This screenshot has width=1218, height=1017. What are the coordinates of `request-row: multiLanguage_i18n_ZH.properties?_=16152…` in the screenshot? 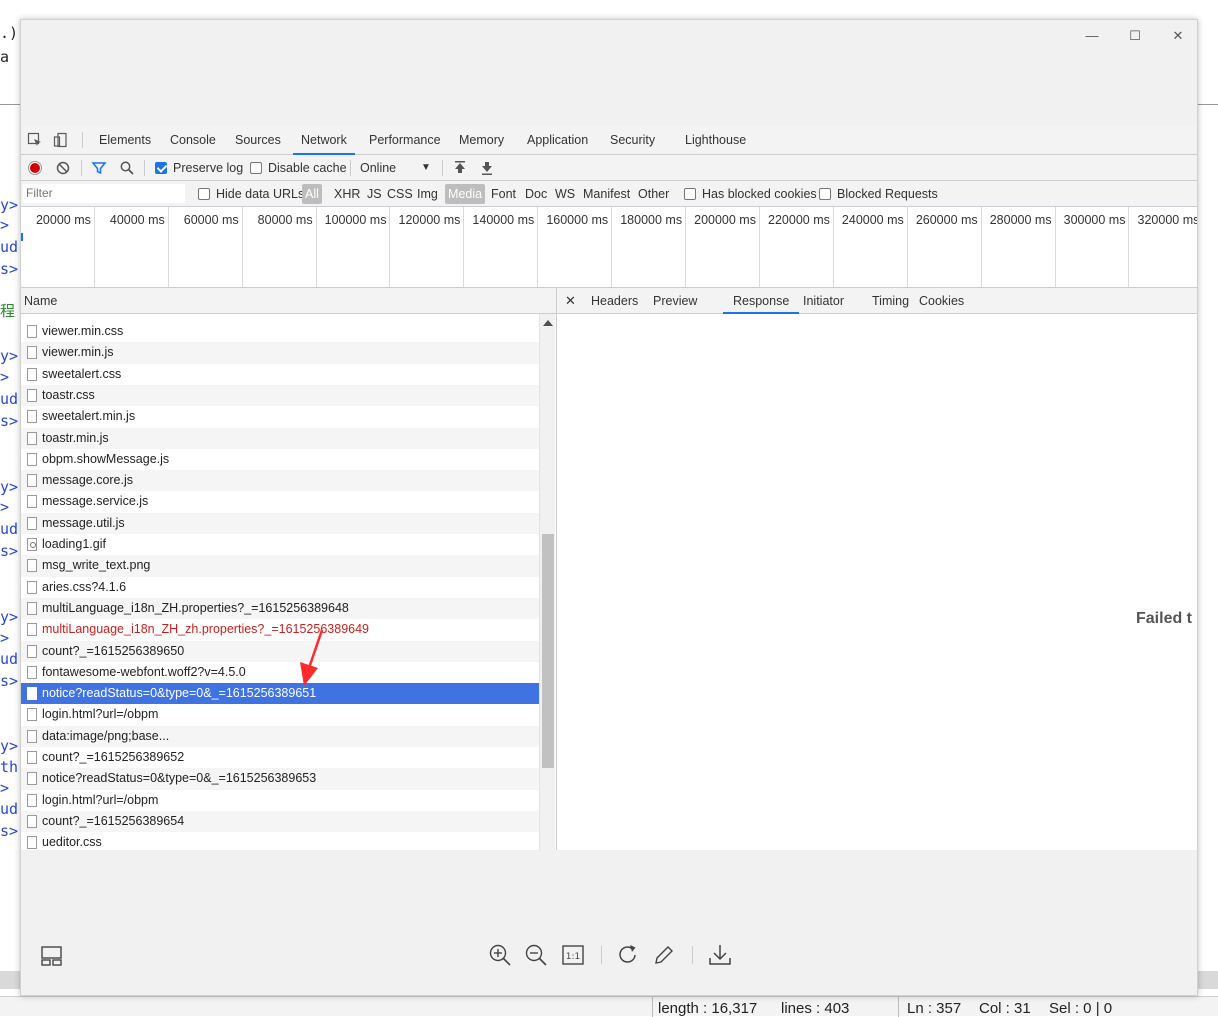 It's located at (280, 608).